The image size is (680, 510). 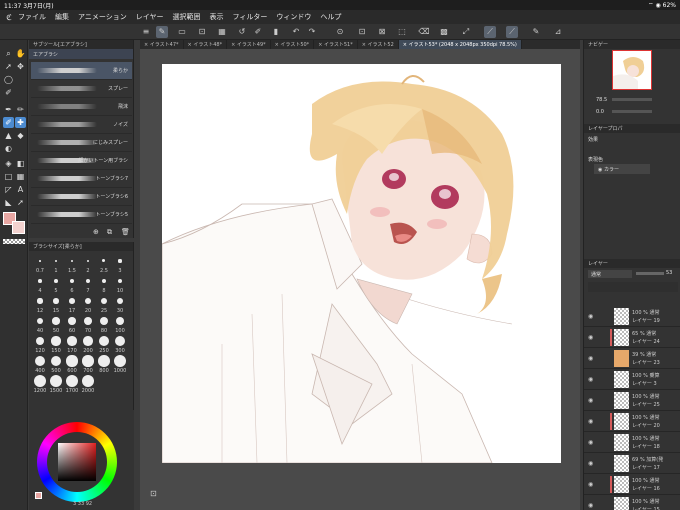 What do you see at coordinates (162, 44) in the screenshot?
I see `tab-47: × イラスト47*` at bounding box center [162, 44].